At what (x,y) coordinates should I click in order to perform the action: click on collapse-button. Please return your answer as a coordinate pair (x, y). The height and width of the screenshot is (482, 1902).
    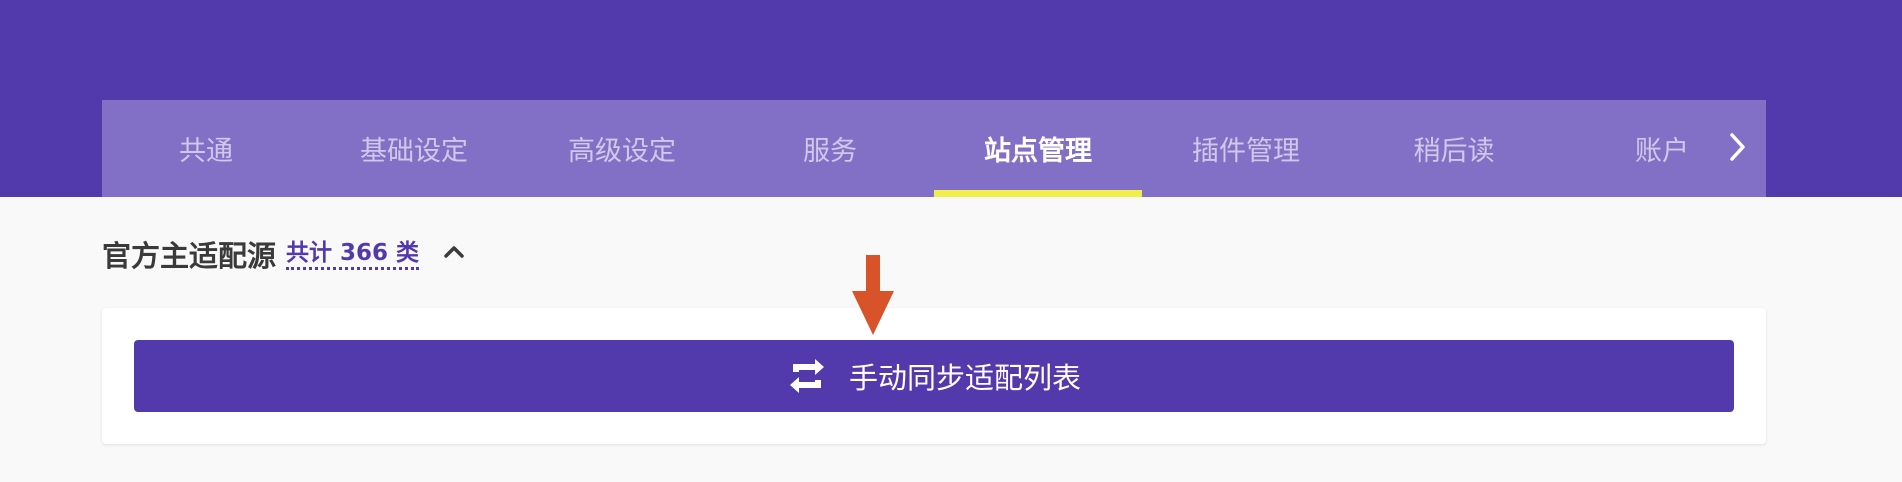
    Looking at the image, I should click on (454, 254).